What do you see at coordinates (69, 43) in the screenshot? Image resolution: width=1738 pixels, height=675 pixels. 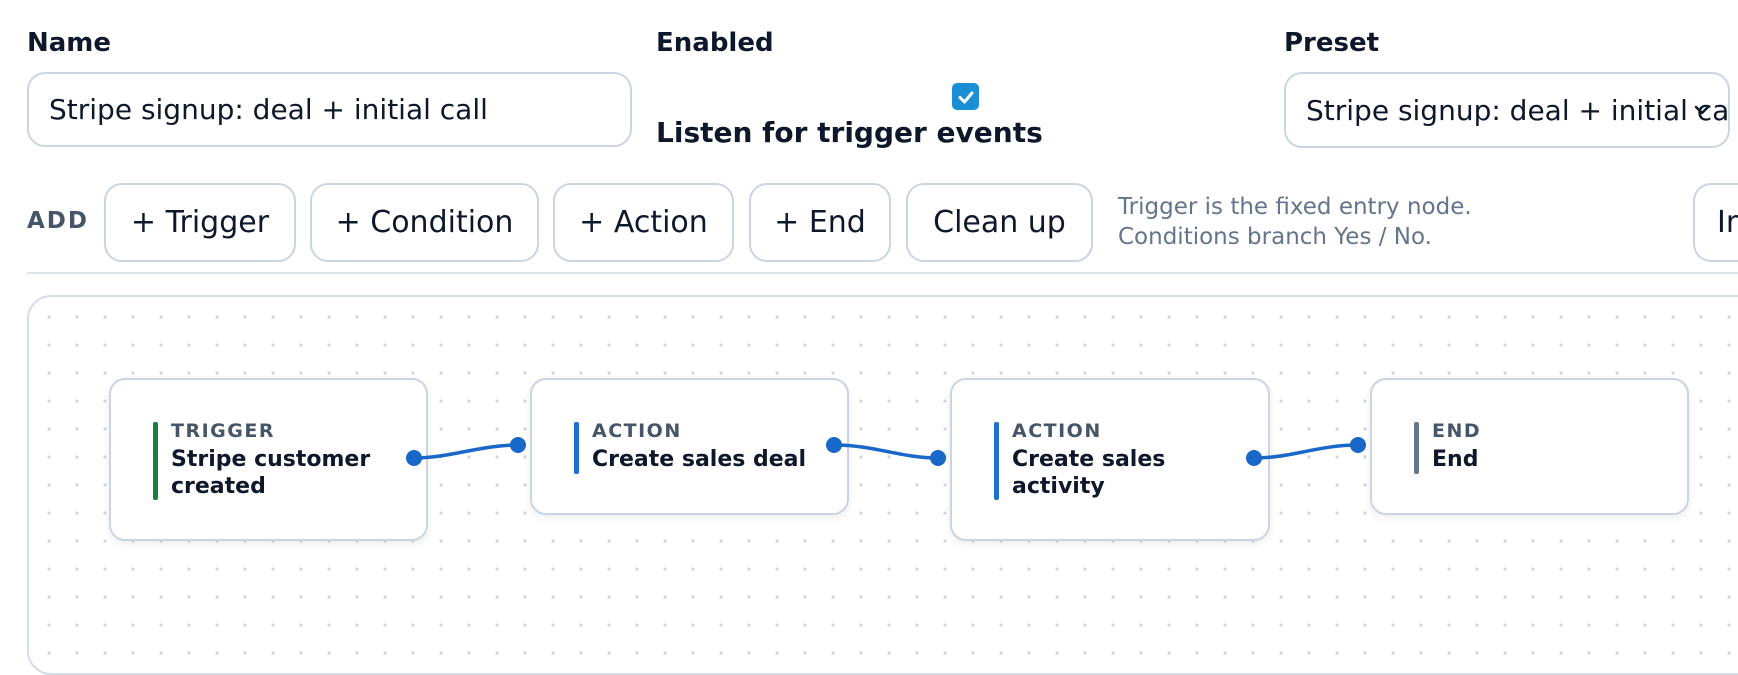 I see `name-label: Name` at bounding box center [69, 43].